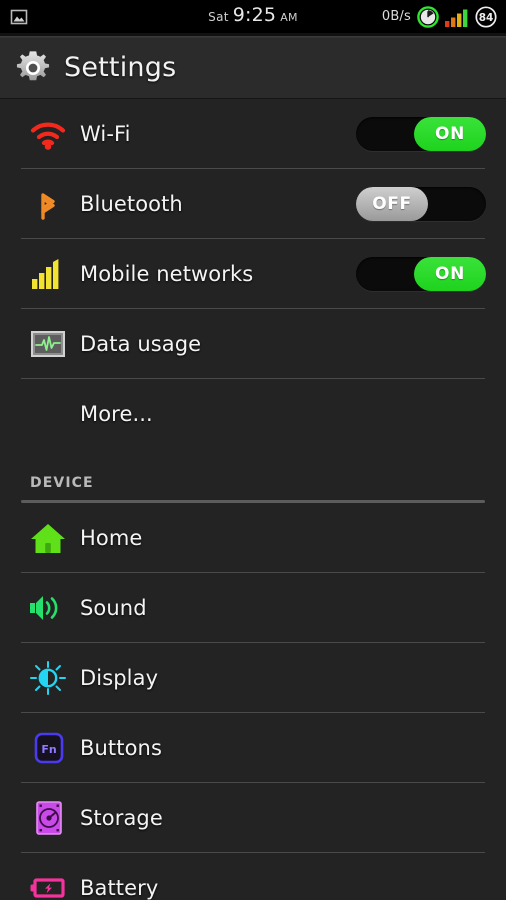  Describe the element at coordinates (253, 677) in the screenshot. I see `settings-row-display: Display` at that location.